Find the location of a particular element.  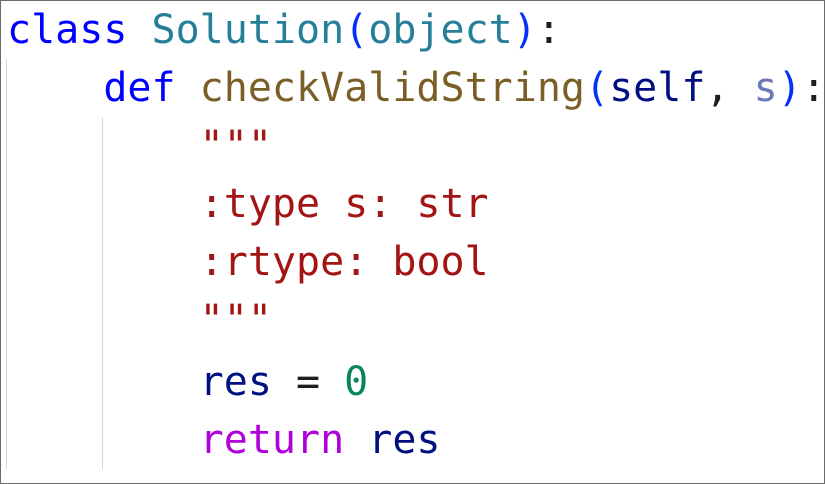

code-line: return res is located at coordinates (224, 440).